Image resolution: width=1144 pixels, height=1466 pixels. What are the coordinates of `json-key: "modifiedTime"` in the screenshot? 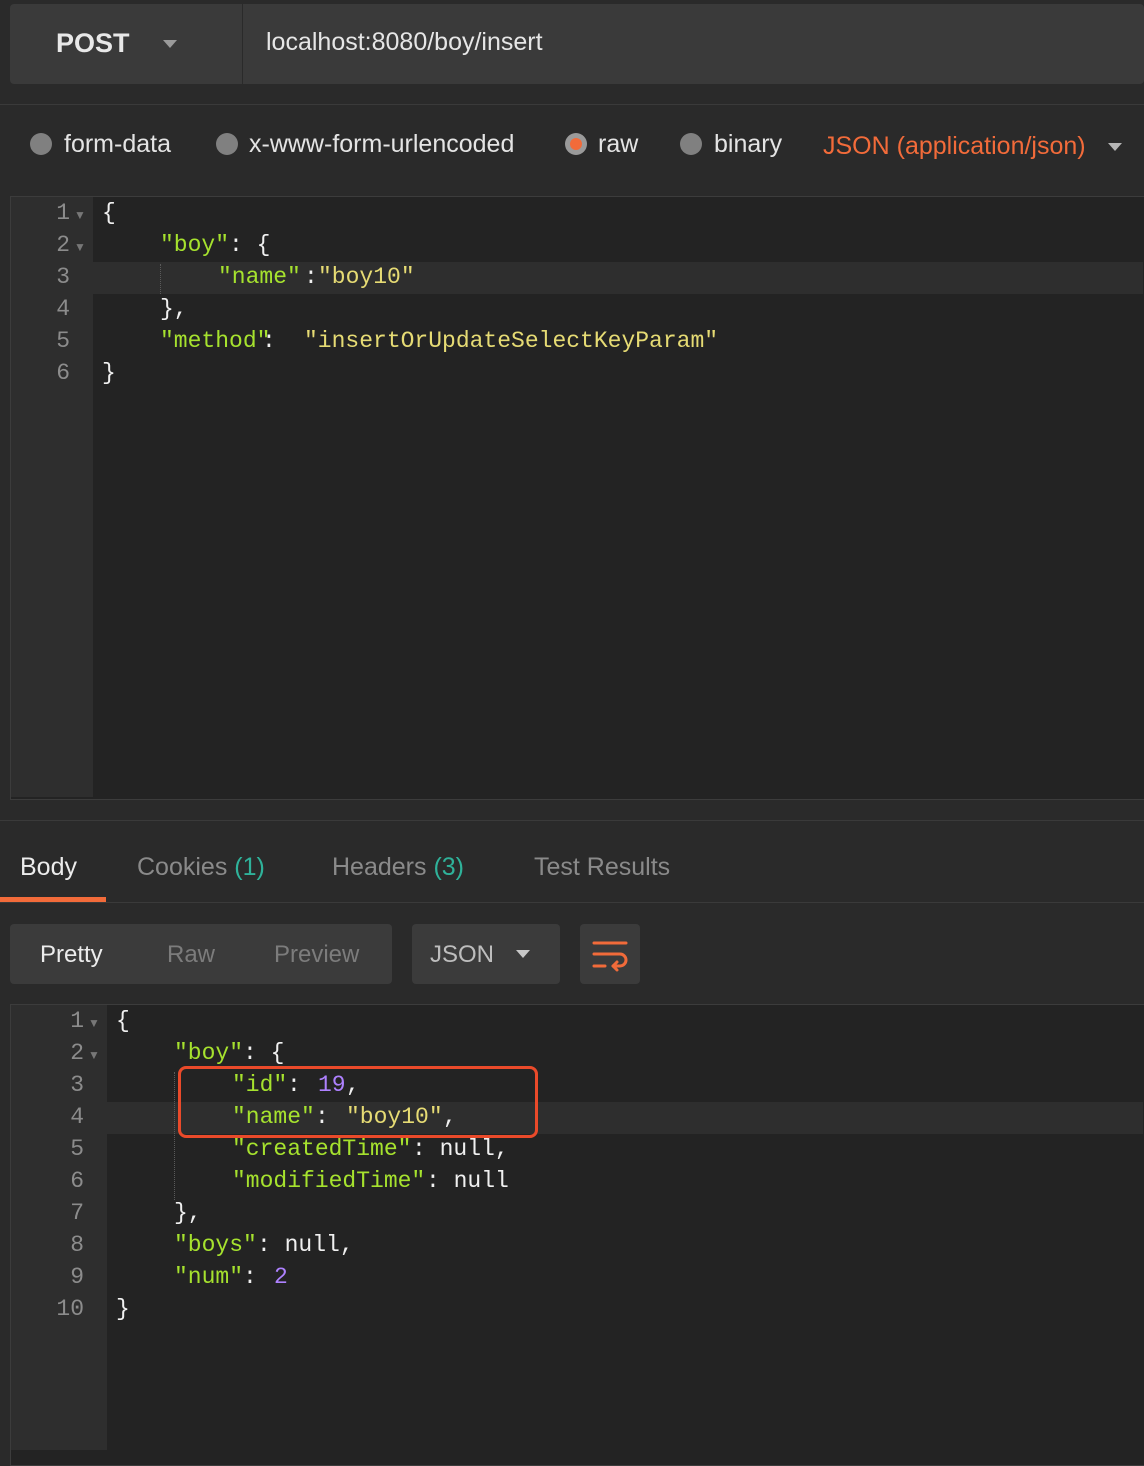 It's located at (329, 1181).